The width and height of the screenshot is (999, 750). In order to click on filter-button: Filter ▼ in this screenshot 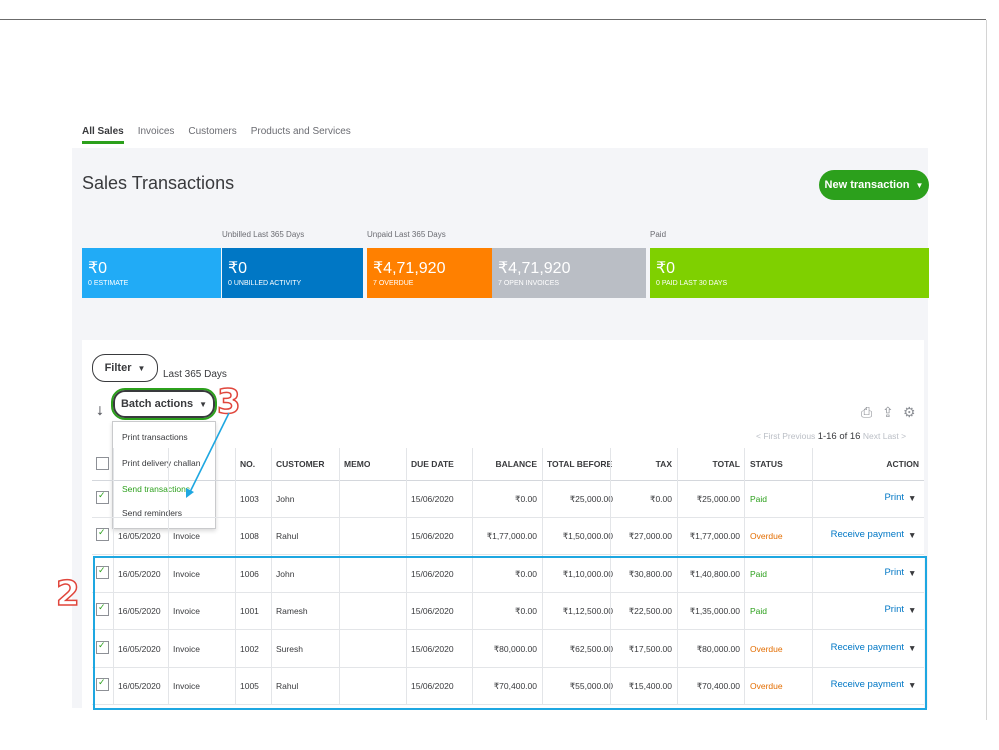, I will do `click(125, 368)`.